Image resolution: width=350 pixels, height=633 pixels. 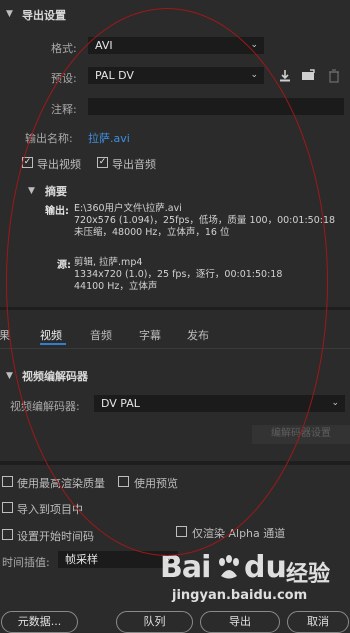 What do you see at coordinates (154, 622) in the screenshot?
I see `queue-button: 队列` at bounding box center [154, 622].